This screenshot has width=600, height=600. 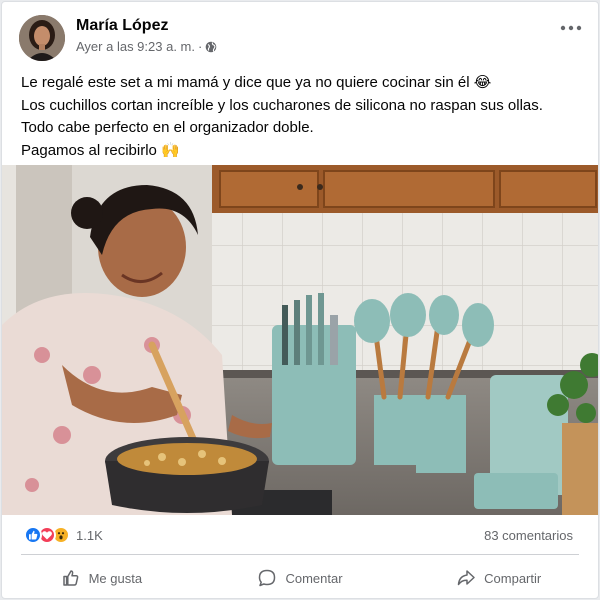 What do you see at coordinates (571, 28) in the screenshot?
I see `more-options-icon` at bounding box center [571, 28].